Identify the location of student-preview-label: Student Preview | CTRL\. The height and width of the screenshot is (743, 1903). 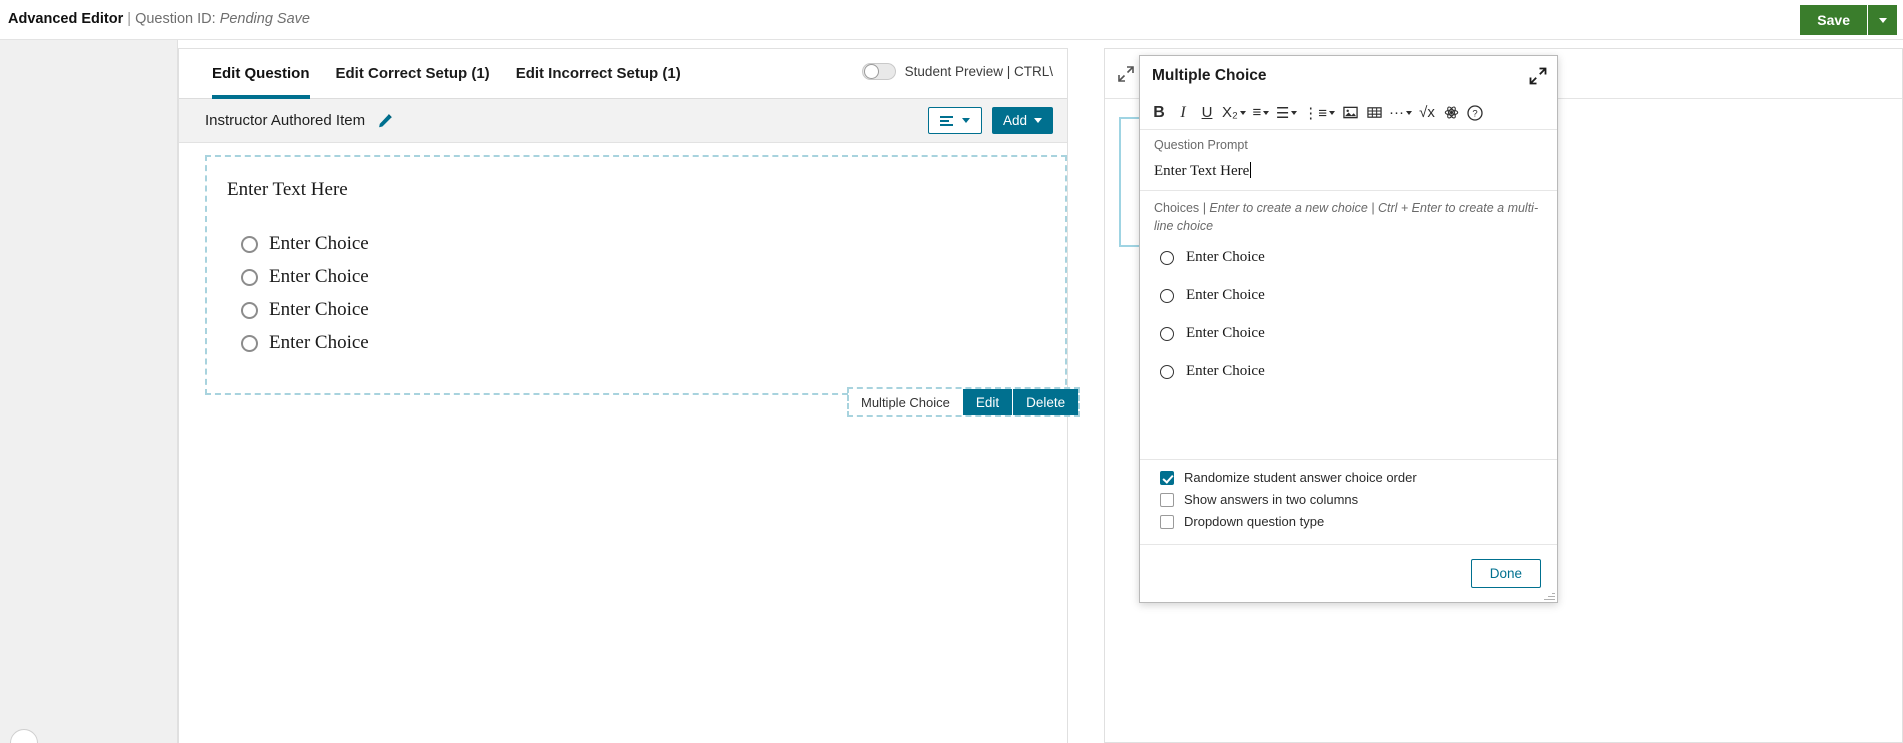
(978, 71).